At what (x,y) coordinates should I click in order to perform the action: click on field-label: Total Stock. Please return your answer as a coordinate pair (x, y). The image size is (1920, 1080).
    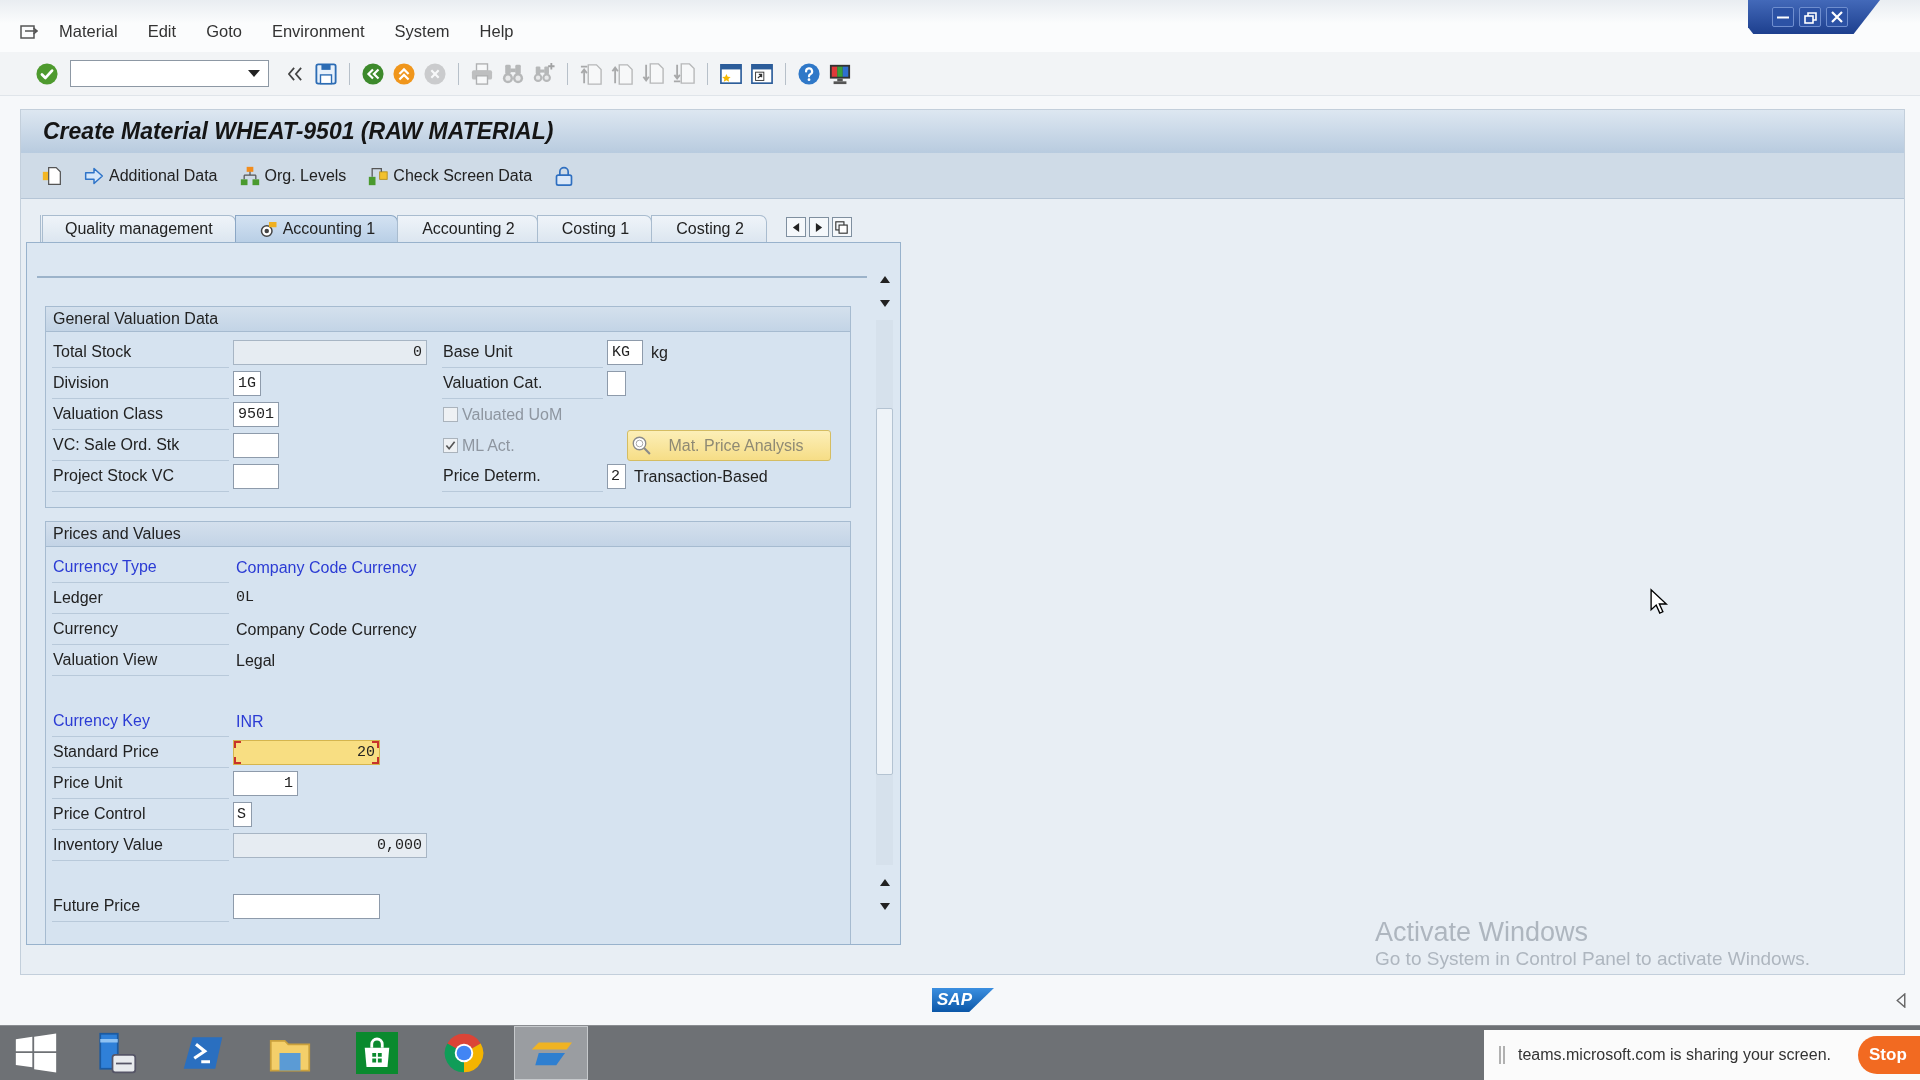
    Looking at the image, I should click on (140, 352).